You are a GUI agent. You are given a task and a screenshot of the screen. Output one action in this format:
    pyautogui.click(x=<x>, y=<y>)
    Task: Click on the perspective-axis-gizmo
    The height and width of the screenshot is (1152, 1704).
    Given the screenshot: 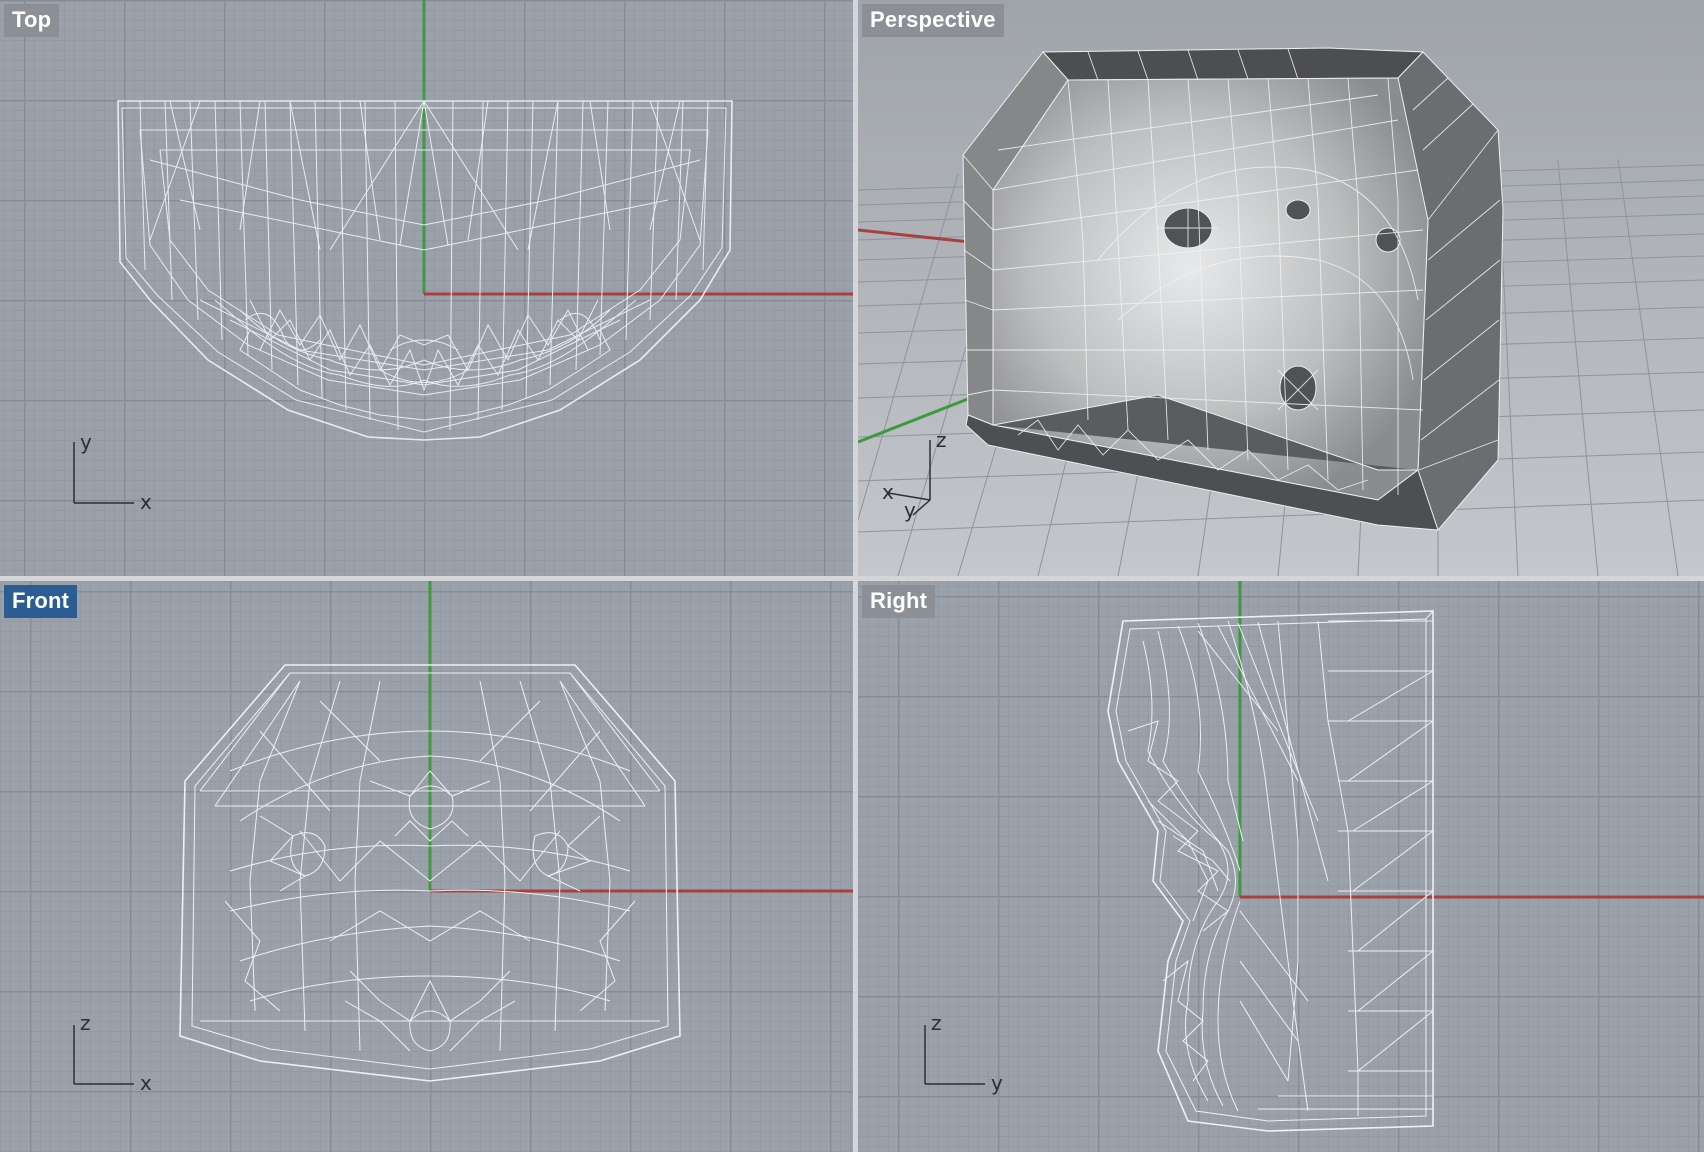 What is the action you would take?
    pyautogui.click(x=909, y=478)
    